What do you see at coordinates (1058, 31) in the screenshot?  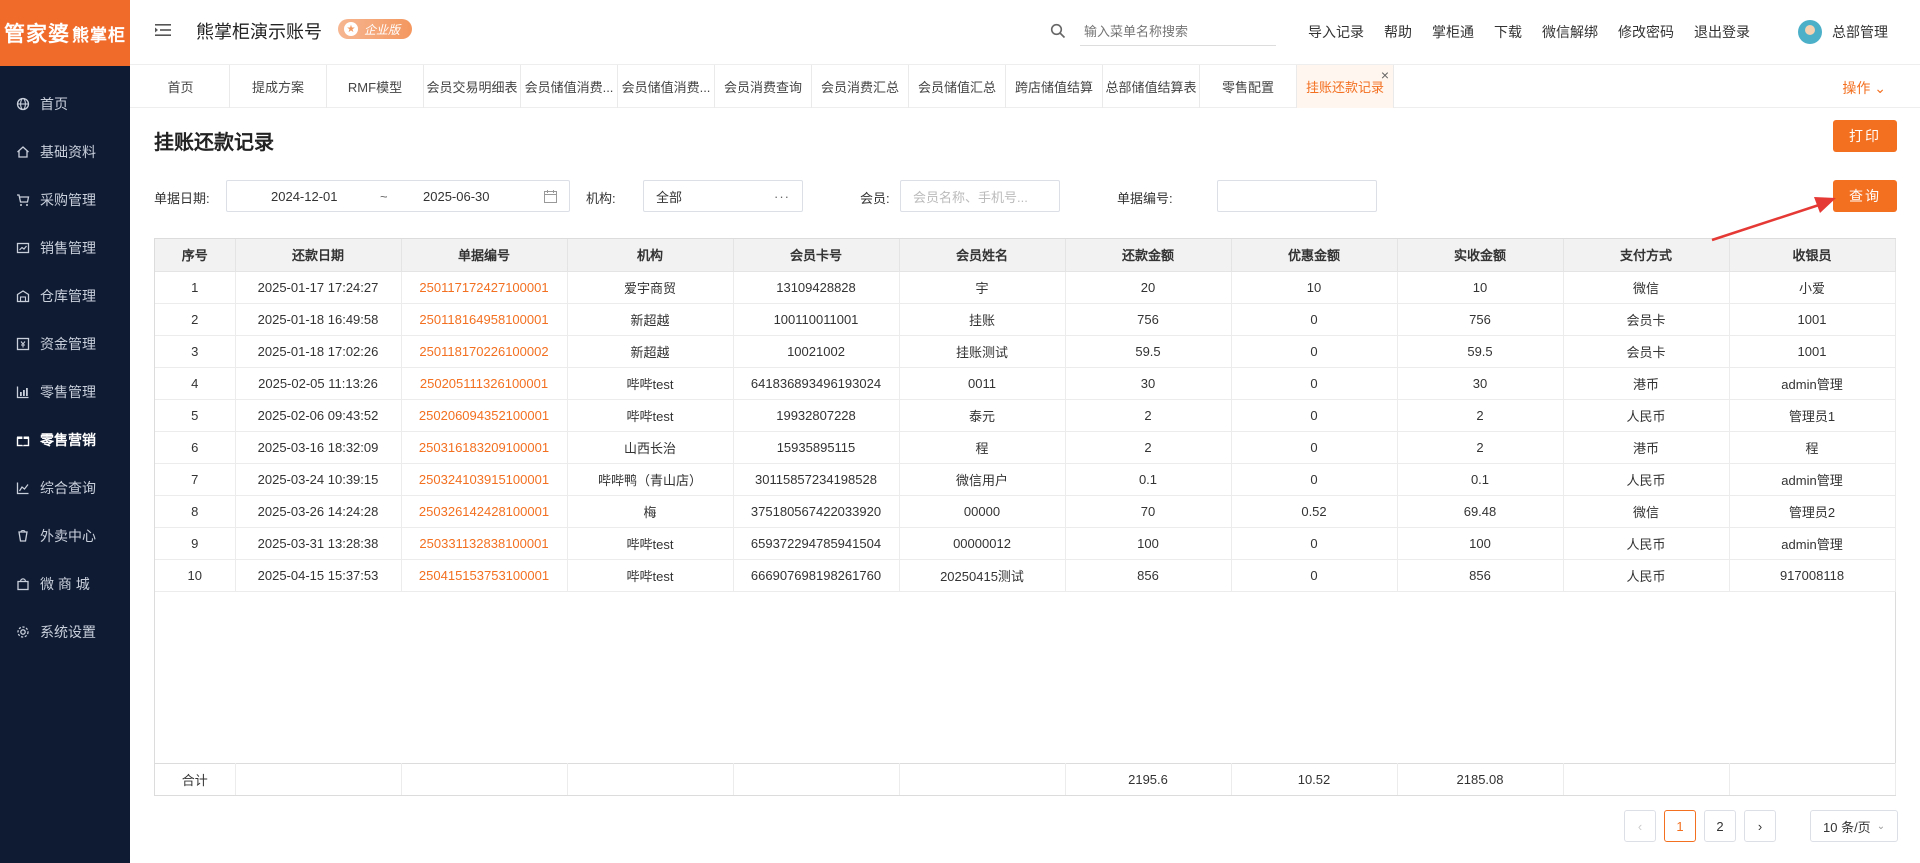 I see `search-icon` at bounding box center [1058, 31].